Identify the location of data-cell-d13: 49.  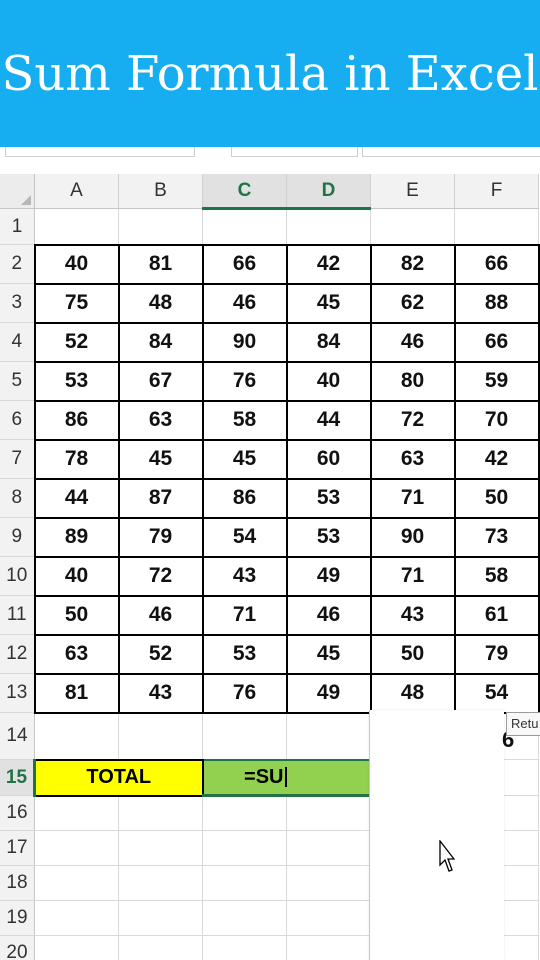
(328, 693).